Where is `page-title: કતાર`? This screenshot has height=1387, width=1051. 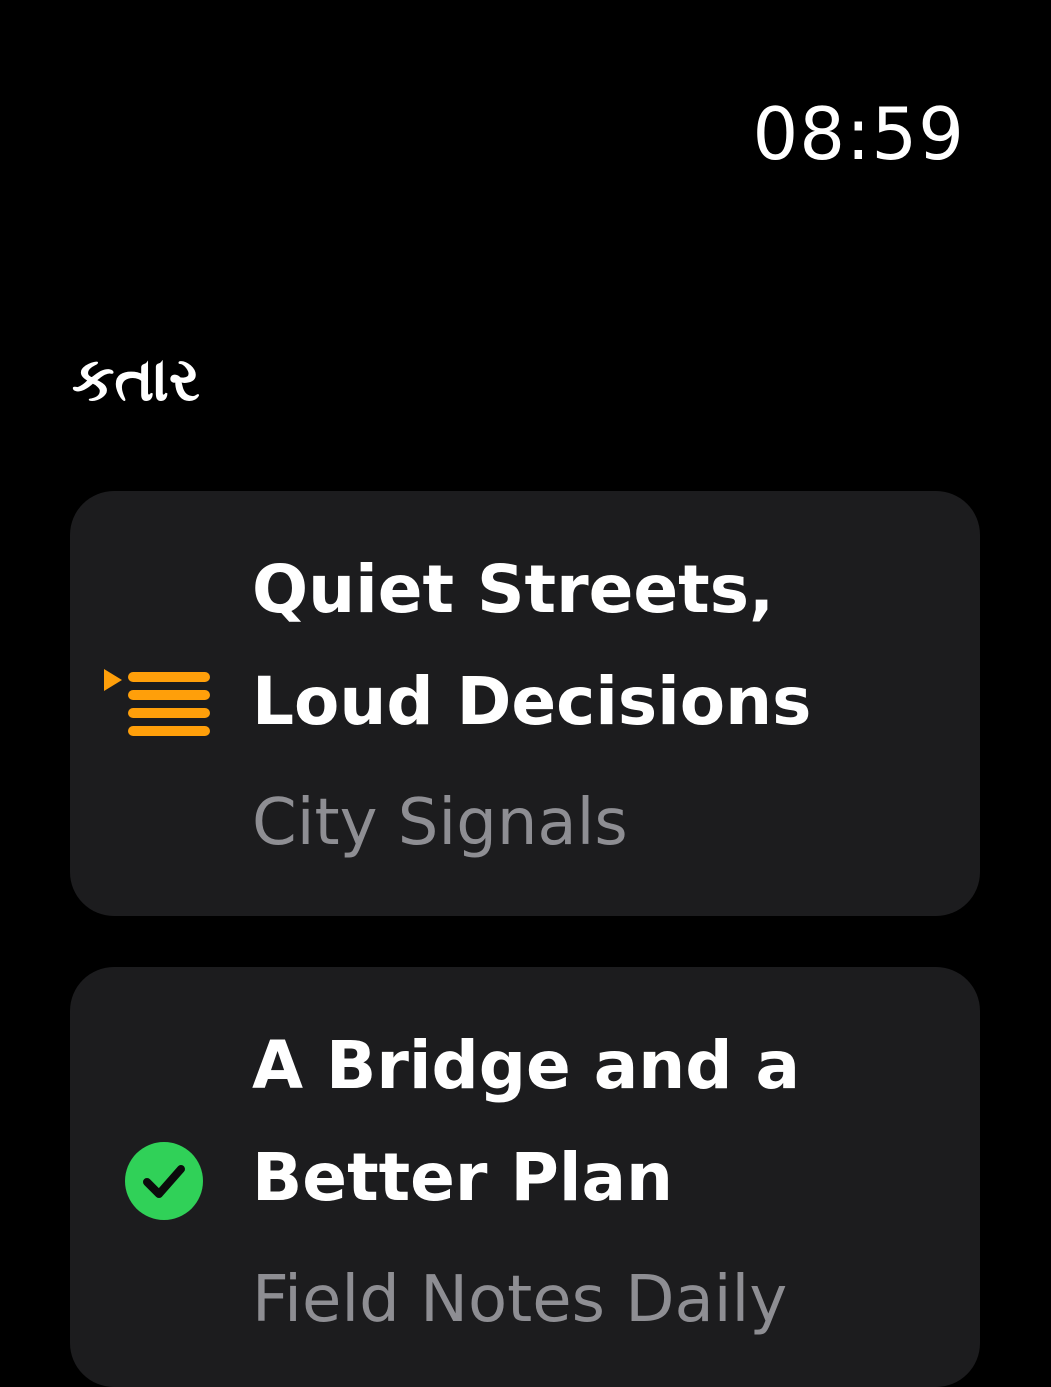 page-title: કતાર is located at coordinates (136, 380).